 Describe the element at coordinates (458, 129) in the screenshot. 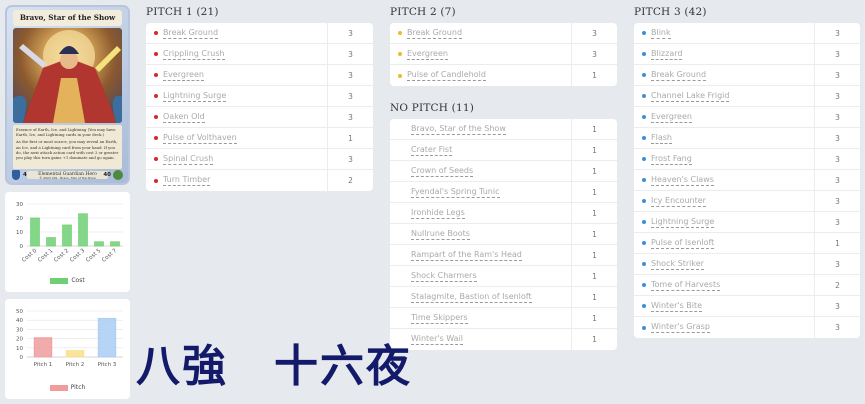

I see `card-name-link: Bravo, Star of the Show` at that location.